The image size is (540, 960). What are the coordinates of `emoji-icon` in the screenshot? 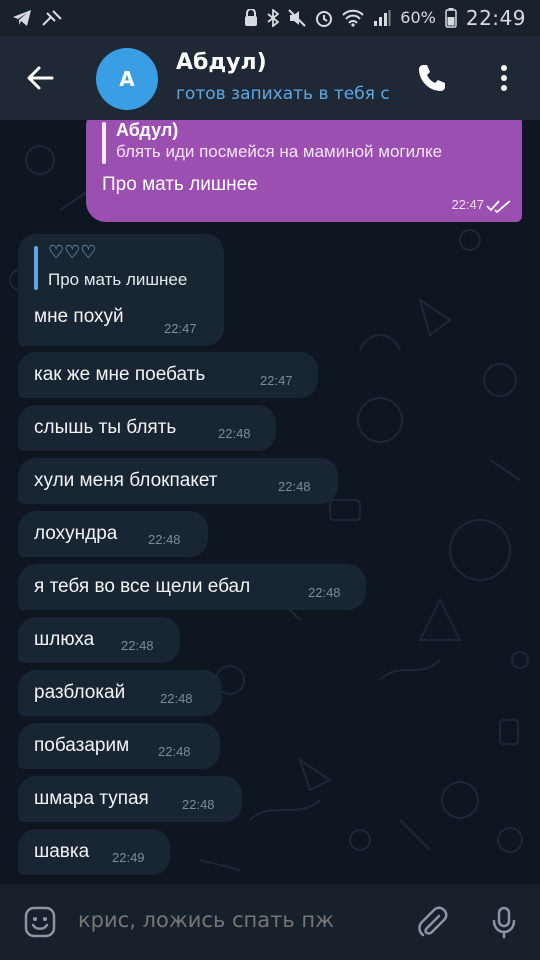 It's located at (40, 922).